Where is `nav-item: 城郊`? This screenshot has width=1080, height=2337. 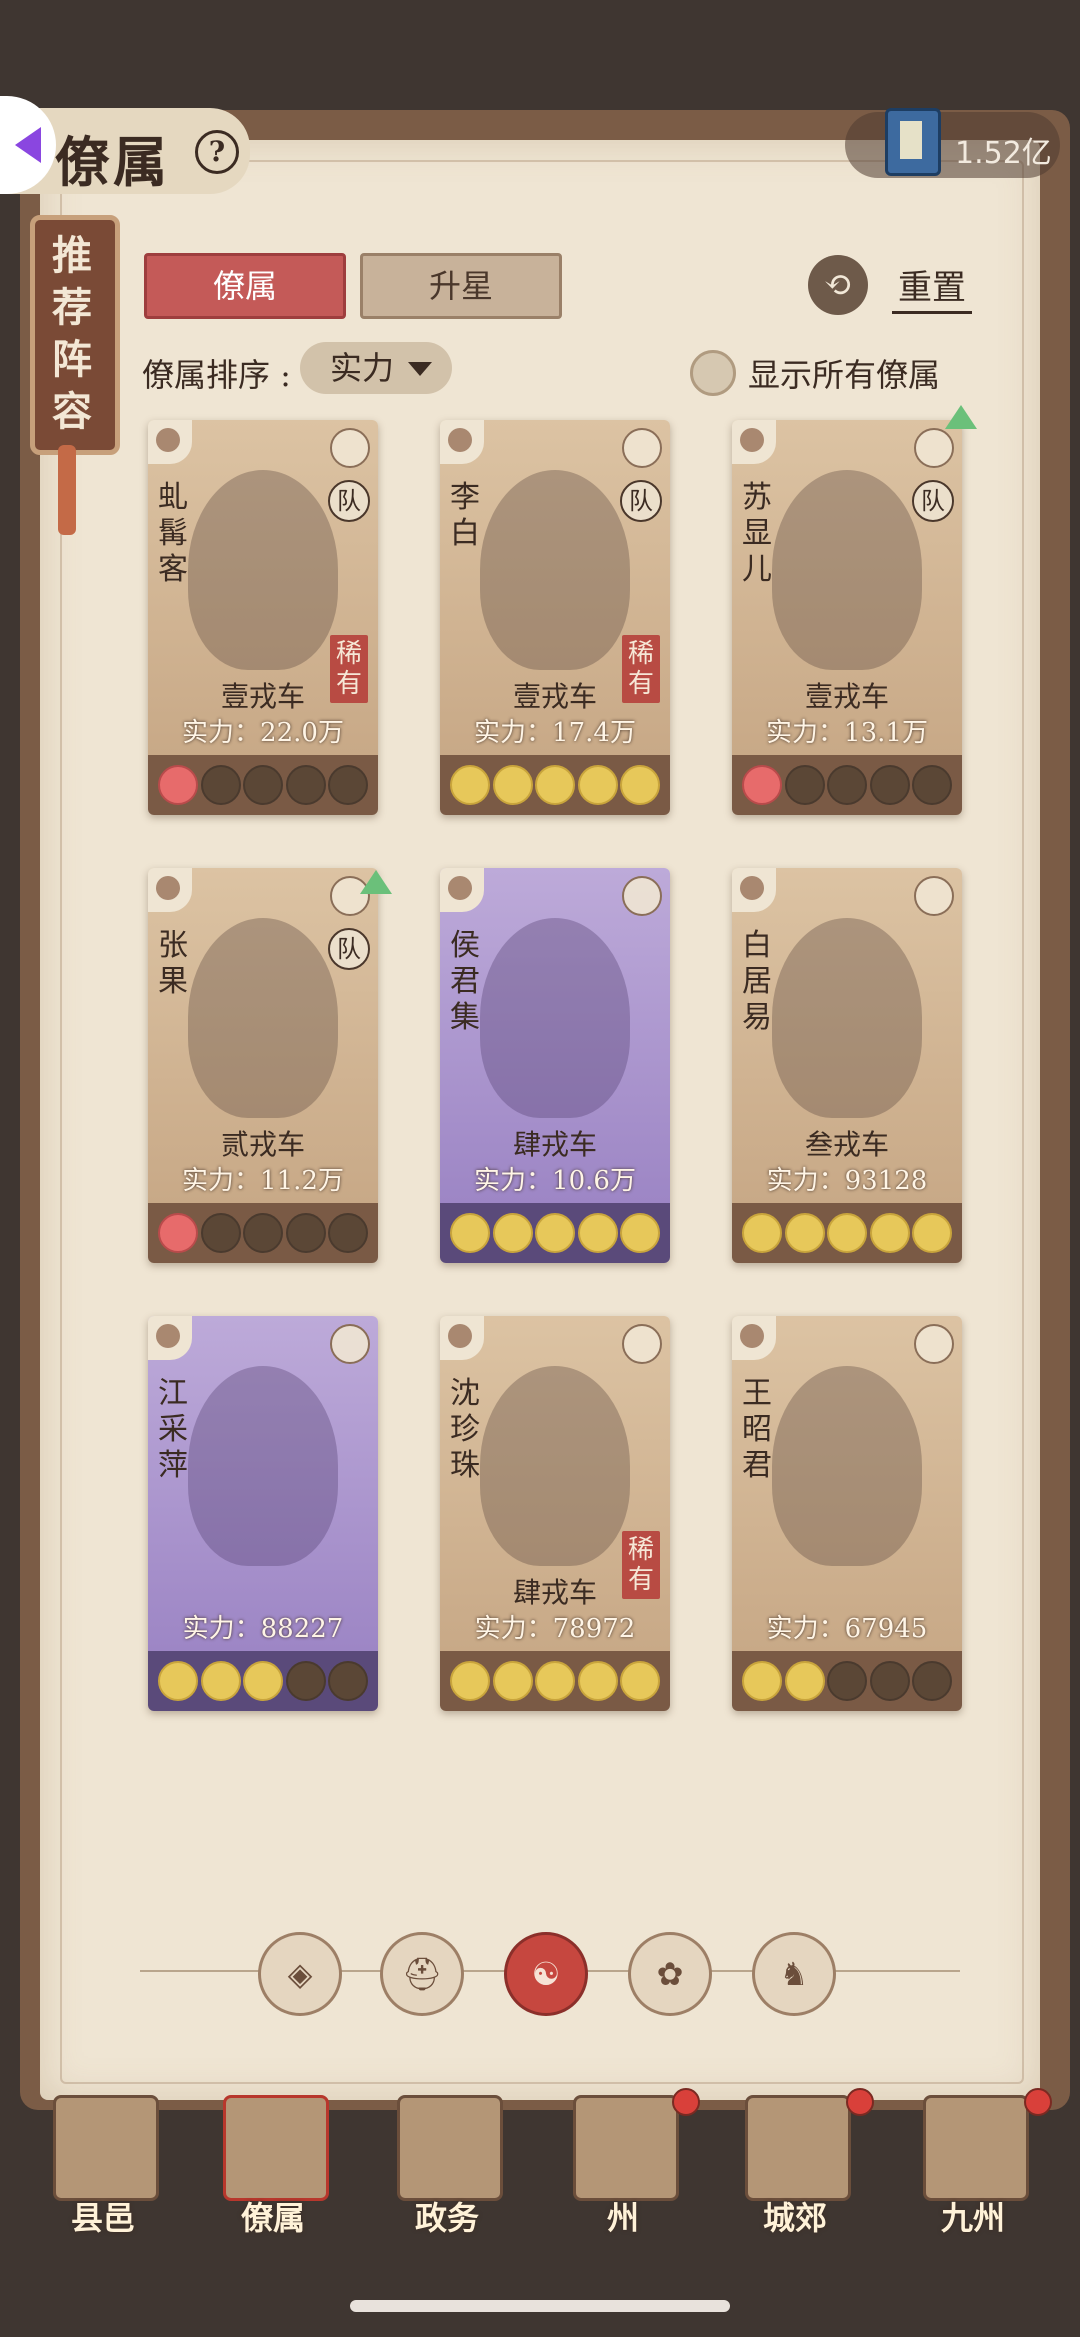
nav-item: 城郊 is located at coordinates (795, 2166).